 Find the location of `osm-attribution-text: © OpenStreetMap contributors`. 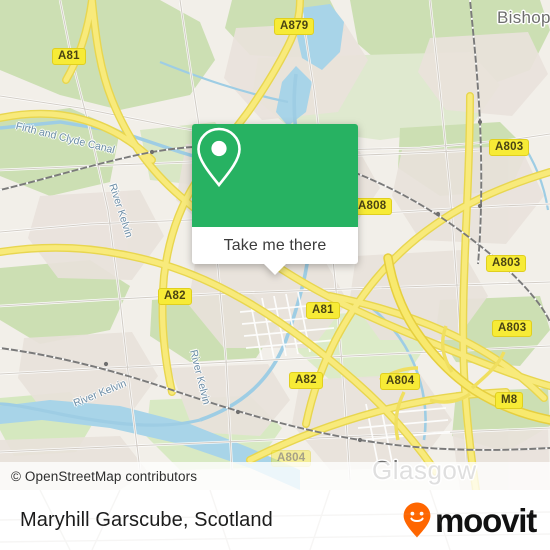

osm-attribution-text: © OpenStreetMap contributors is located at coordinates (98, 476).